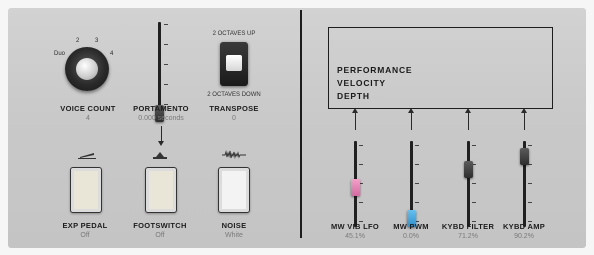 The width and height of the screenshot is (594, 255). I want to click on footswitch-icon, so click(160, 155).